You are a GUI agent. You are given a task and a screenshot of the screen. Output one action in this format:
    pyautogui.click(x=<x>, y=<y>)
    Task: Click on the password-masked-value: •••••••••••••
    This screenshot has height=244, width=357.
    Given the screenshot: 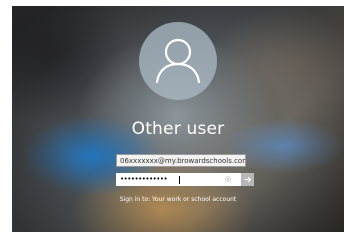 What is the action you would take?
    pyautogui.click(x=144, y=179)
    